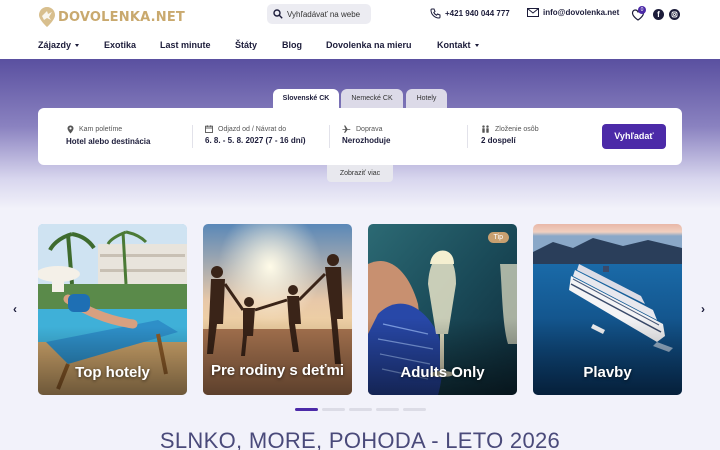 The height and width of the screenshot is (450, 720). I want to click on plane-icon, so click(346, 129).